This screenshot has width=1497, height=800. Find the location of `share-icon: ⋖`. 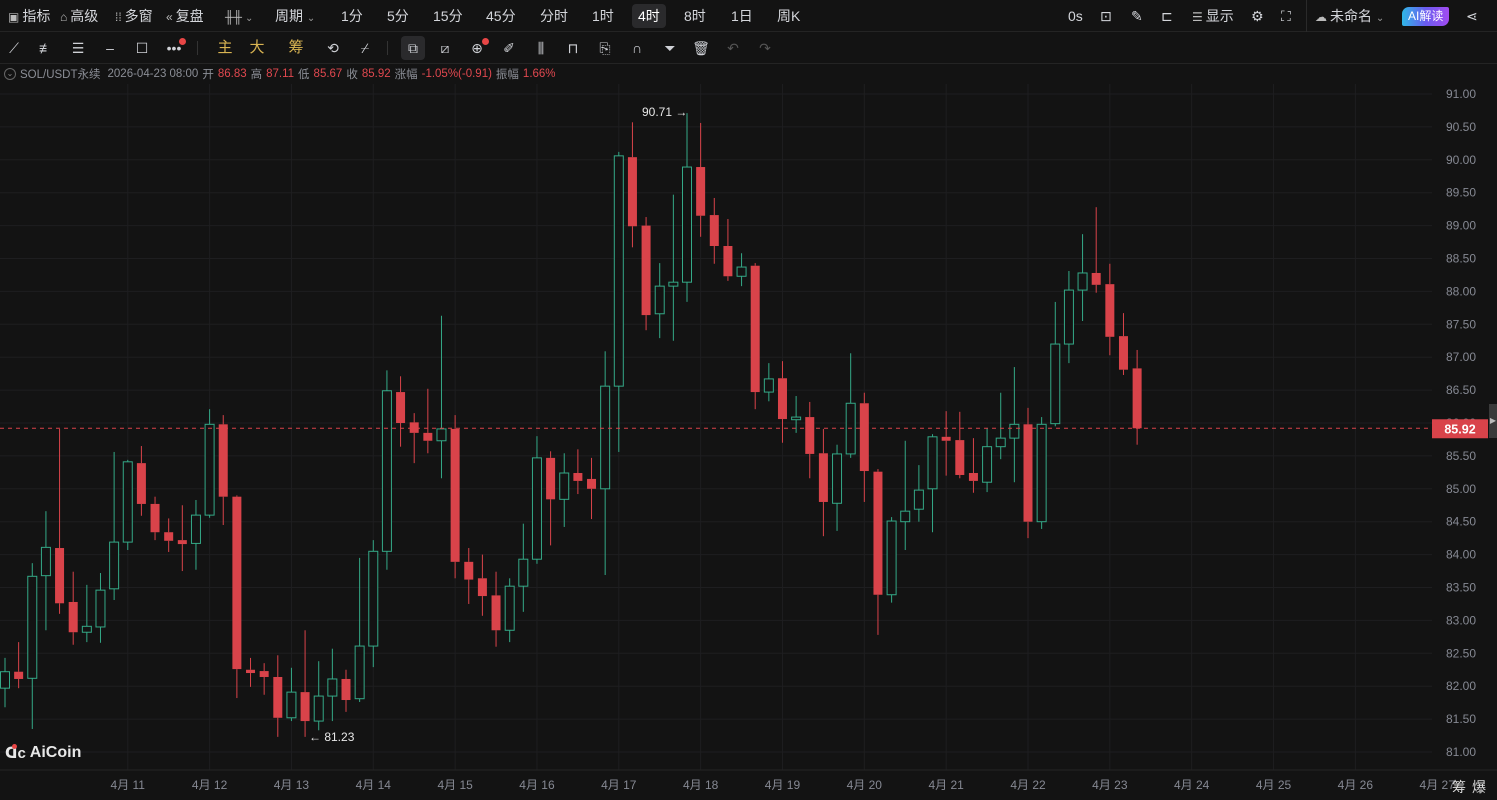

share-icon: ⋖ is located at coordinates (1472, 16).